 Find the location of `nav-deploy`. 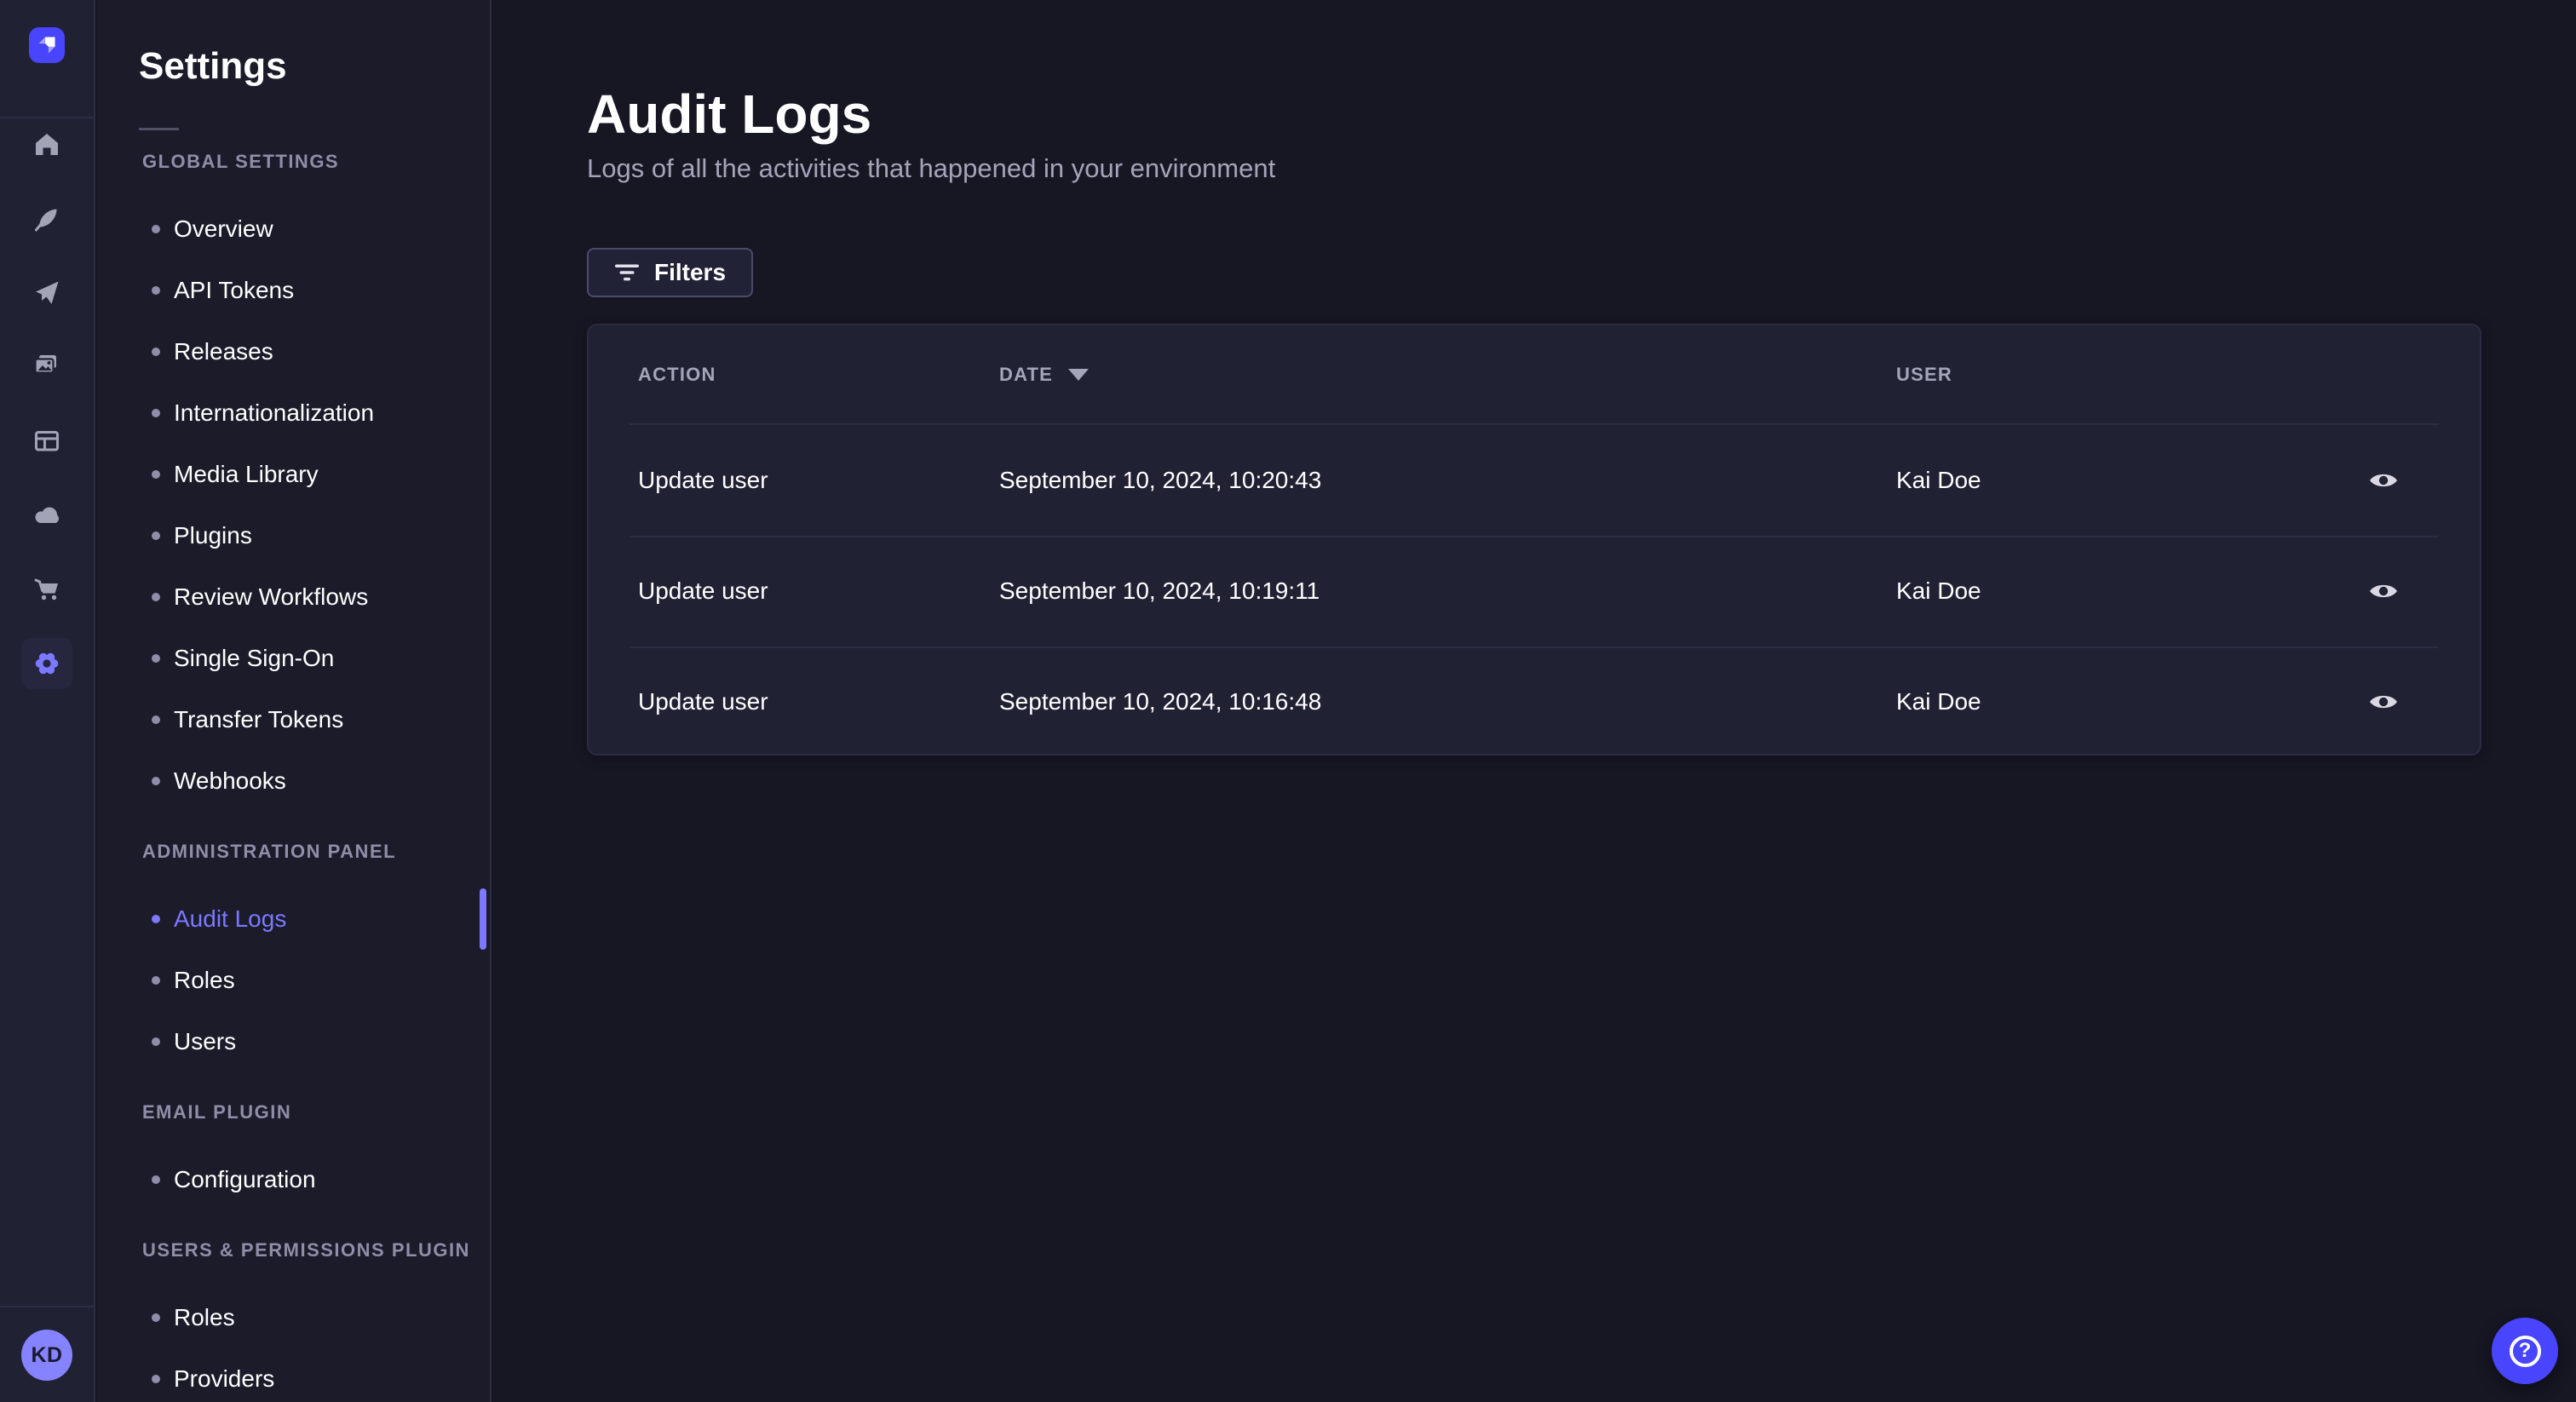

nav-deploy is located at coordinates (46, 293).